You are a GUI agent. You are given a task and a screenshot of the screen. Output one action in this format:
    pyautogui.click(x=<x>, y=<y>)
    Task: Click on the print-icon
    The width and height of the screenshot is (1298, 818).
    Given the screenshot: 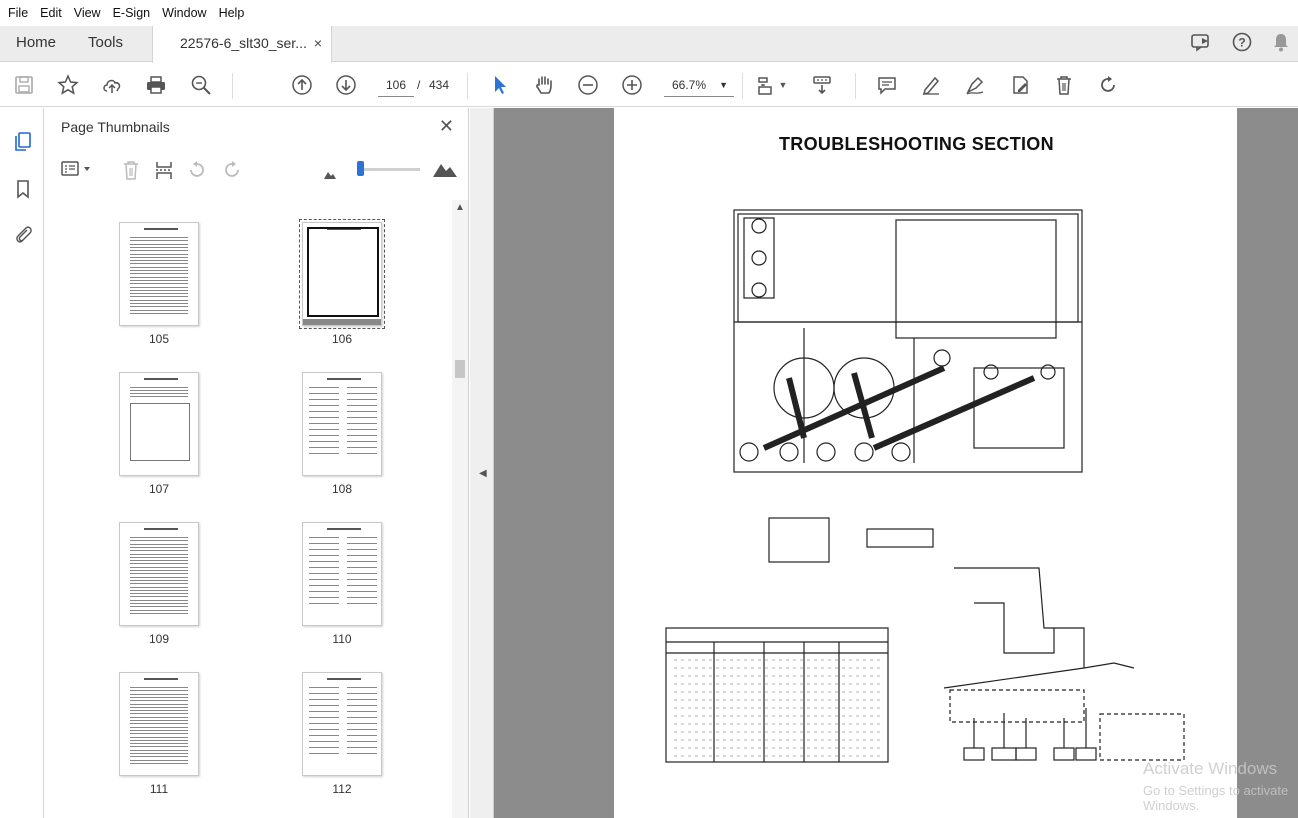 What is the action you would take?
    pyautogui.click(x=156, y=85)
    